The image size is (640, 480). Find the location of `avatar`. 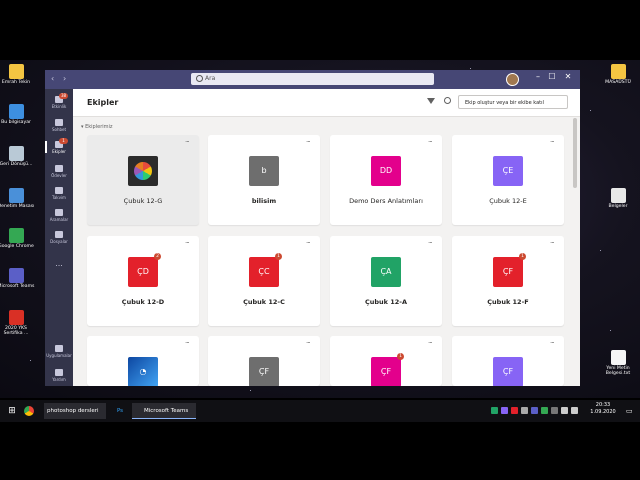

avatar is located at coordinates (512, 79).